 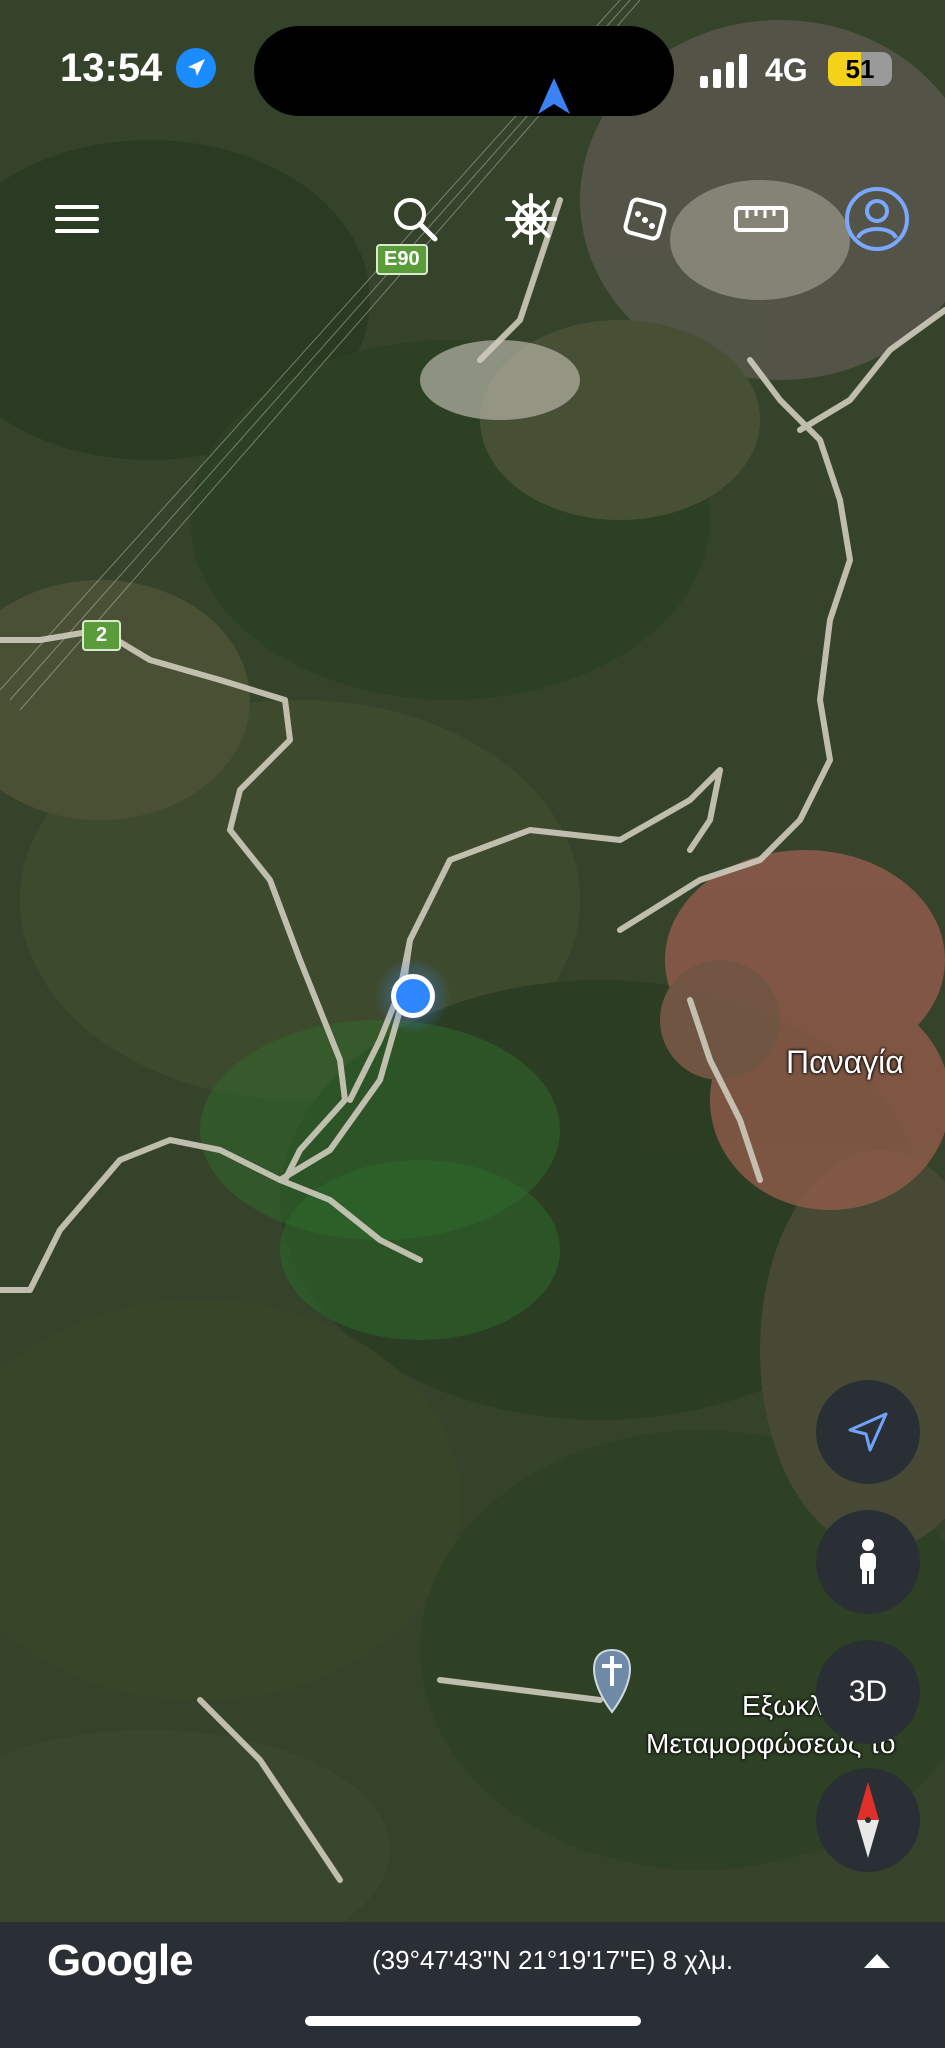 I want to click on measure-button, so click(x=761, y=219).